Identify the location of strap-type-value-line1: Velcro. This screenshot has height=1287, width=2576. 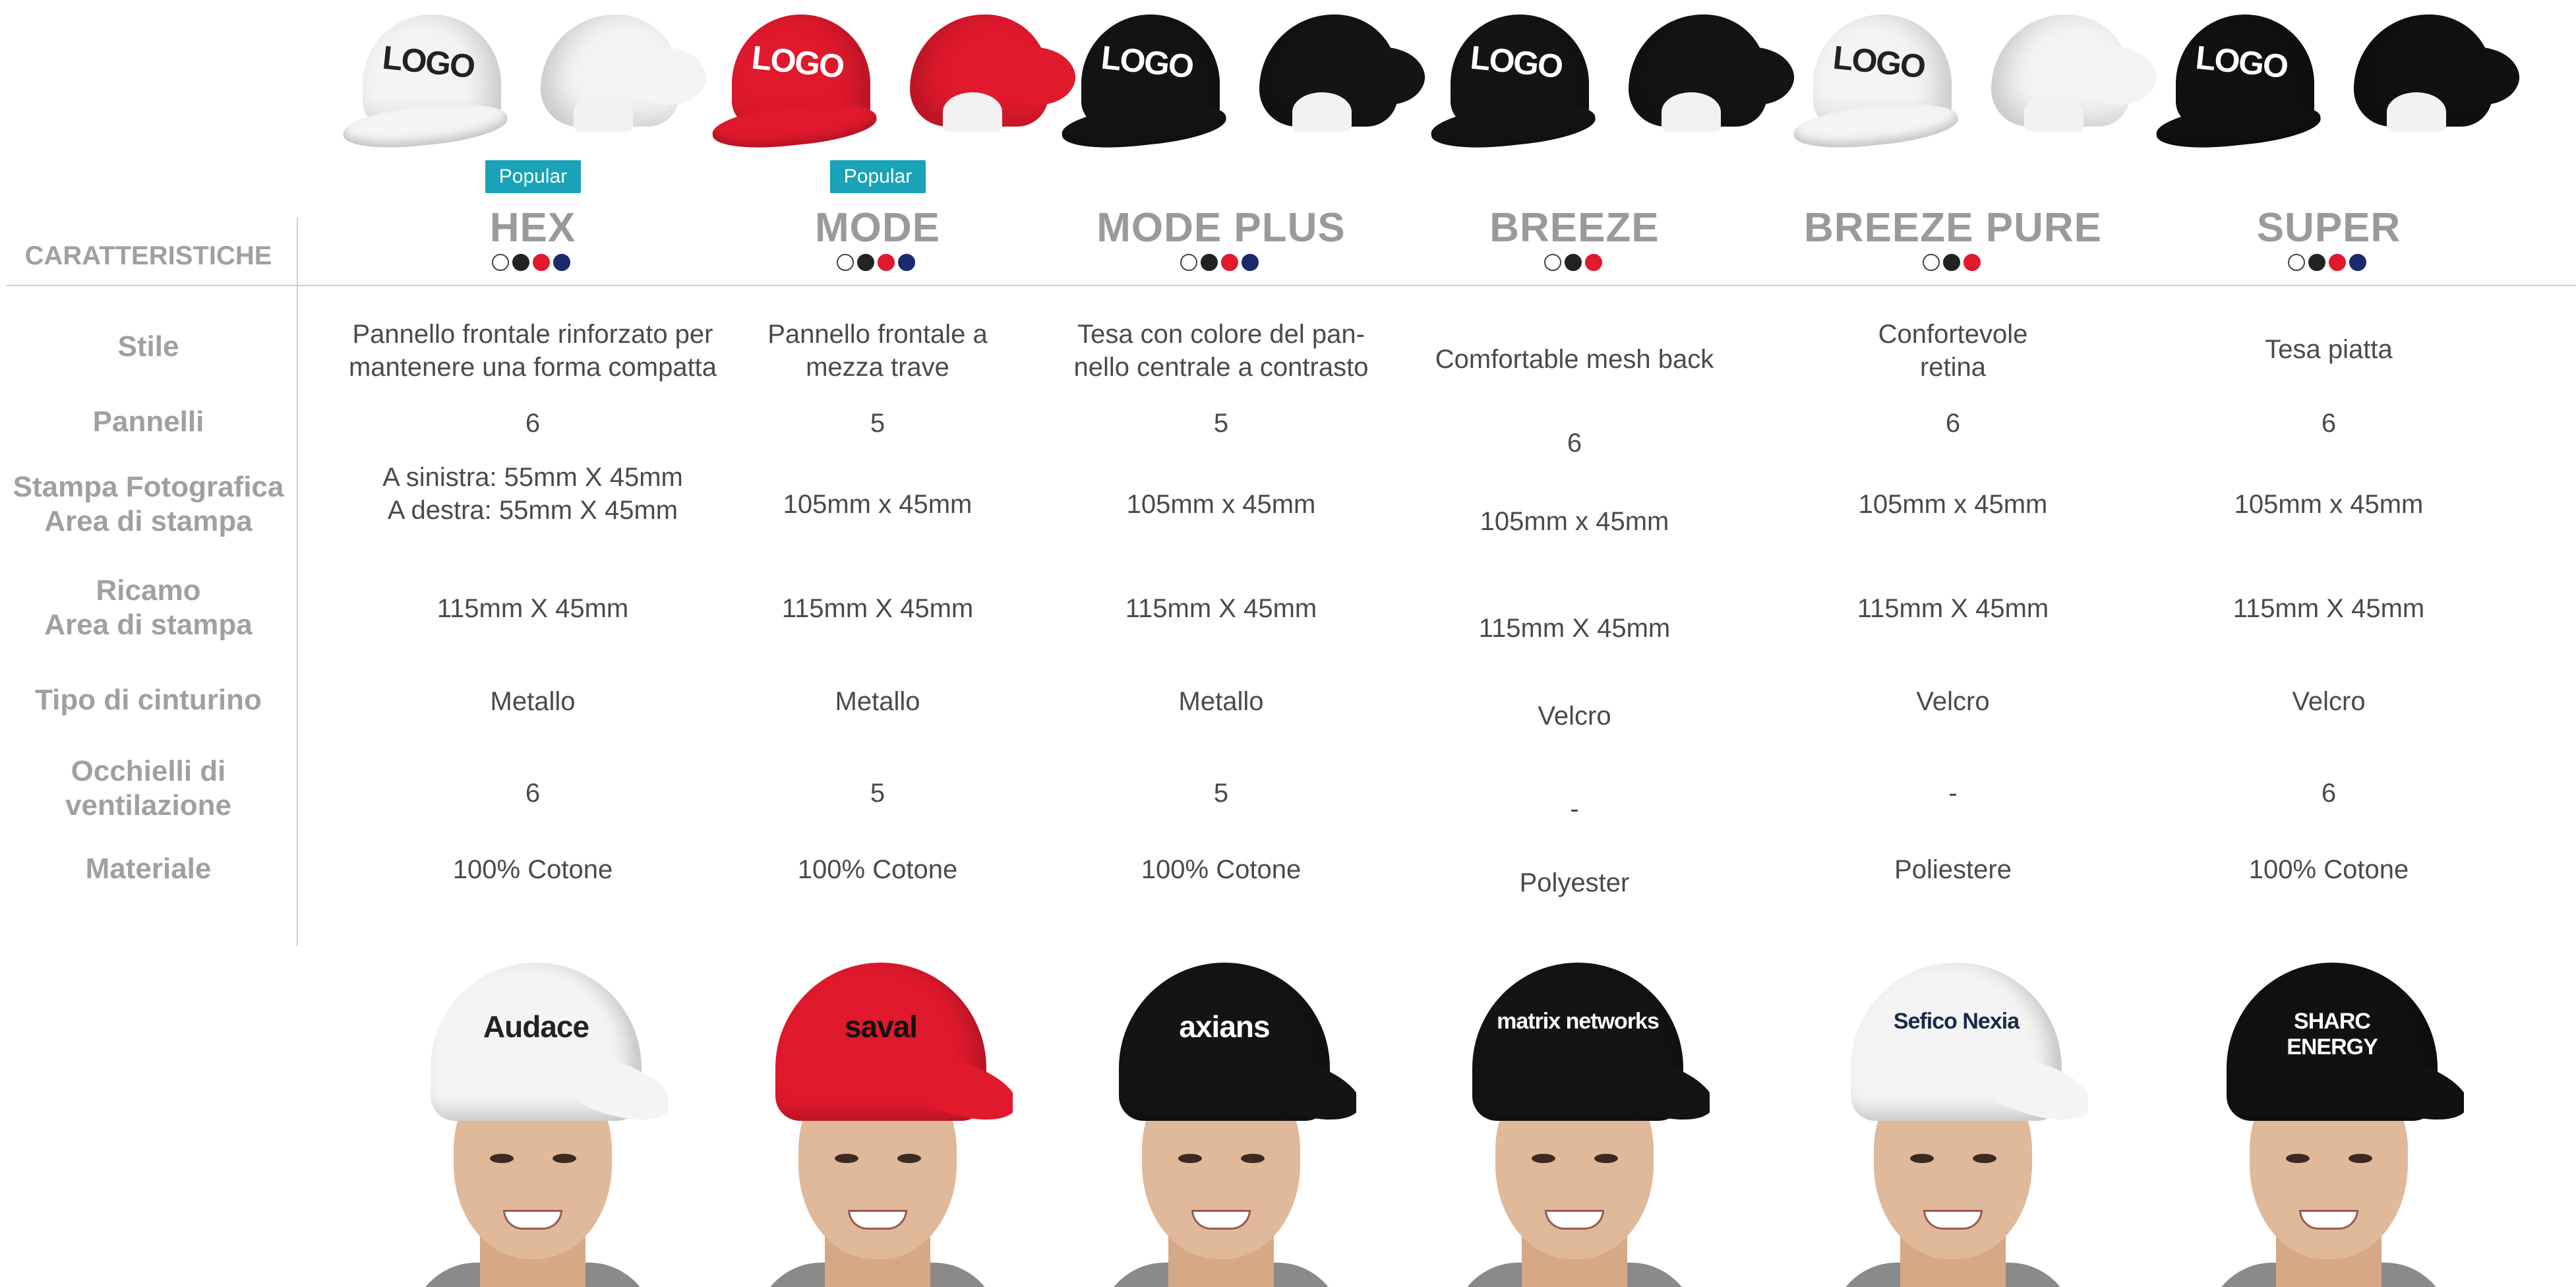
(1953, 701).